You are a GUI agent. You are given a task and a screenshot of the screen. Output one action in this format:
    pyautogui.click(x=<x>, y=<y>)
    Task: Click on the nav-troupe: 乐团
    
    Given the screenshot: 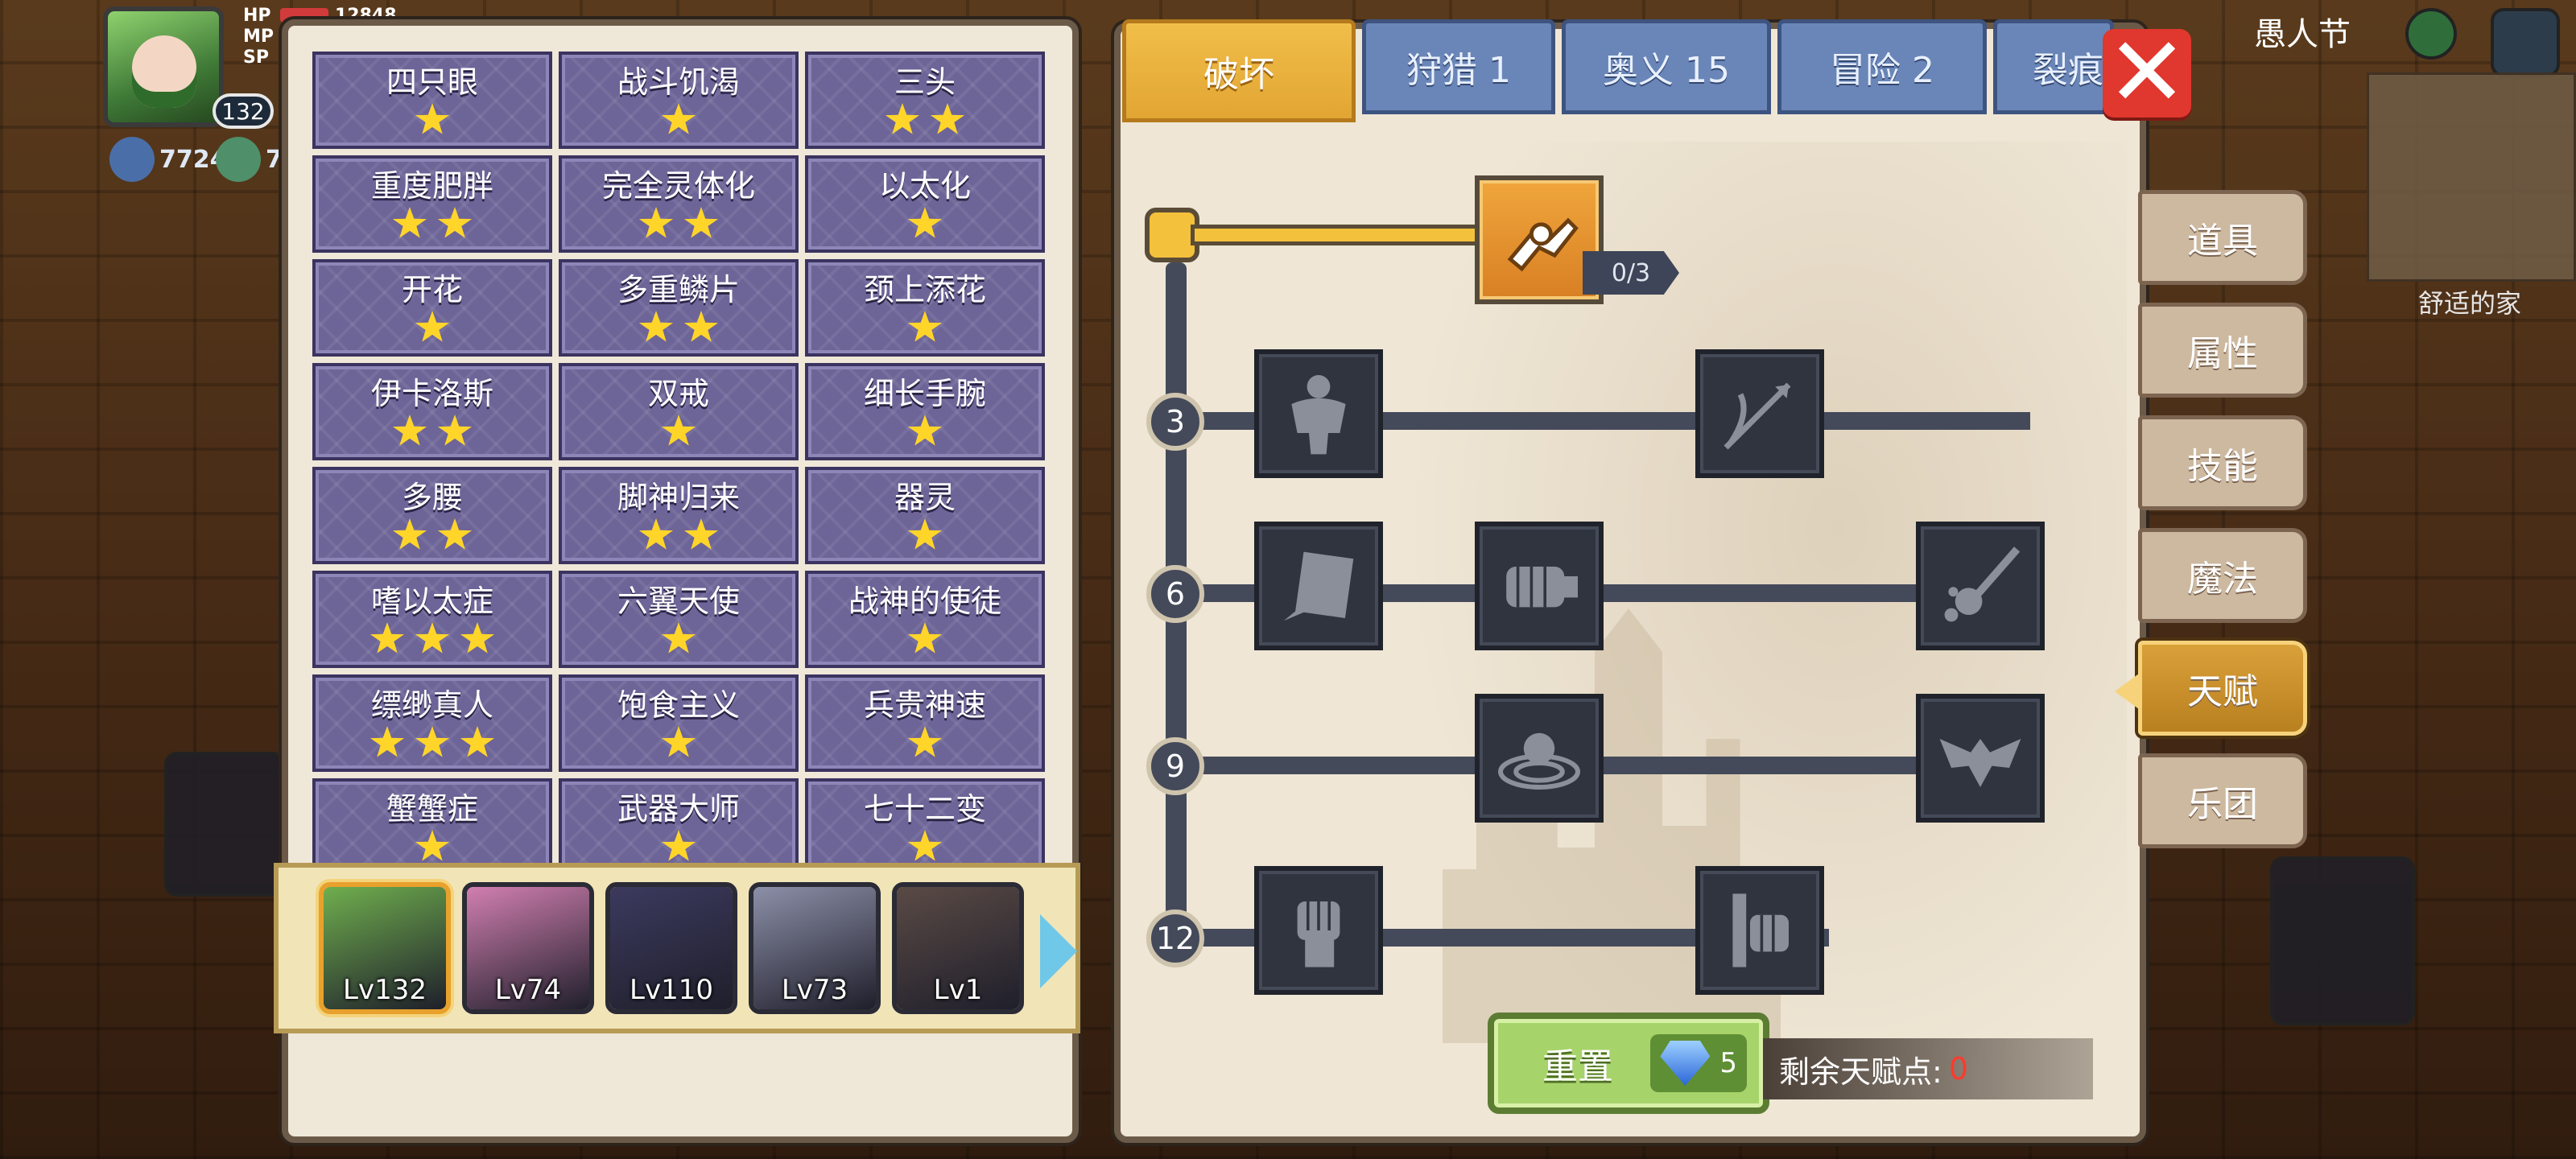 What is the action you would take?
    pyautogui.click(x=2222, y=800)
    